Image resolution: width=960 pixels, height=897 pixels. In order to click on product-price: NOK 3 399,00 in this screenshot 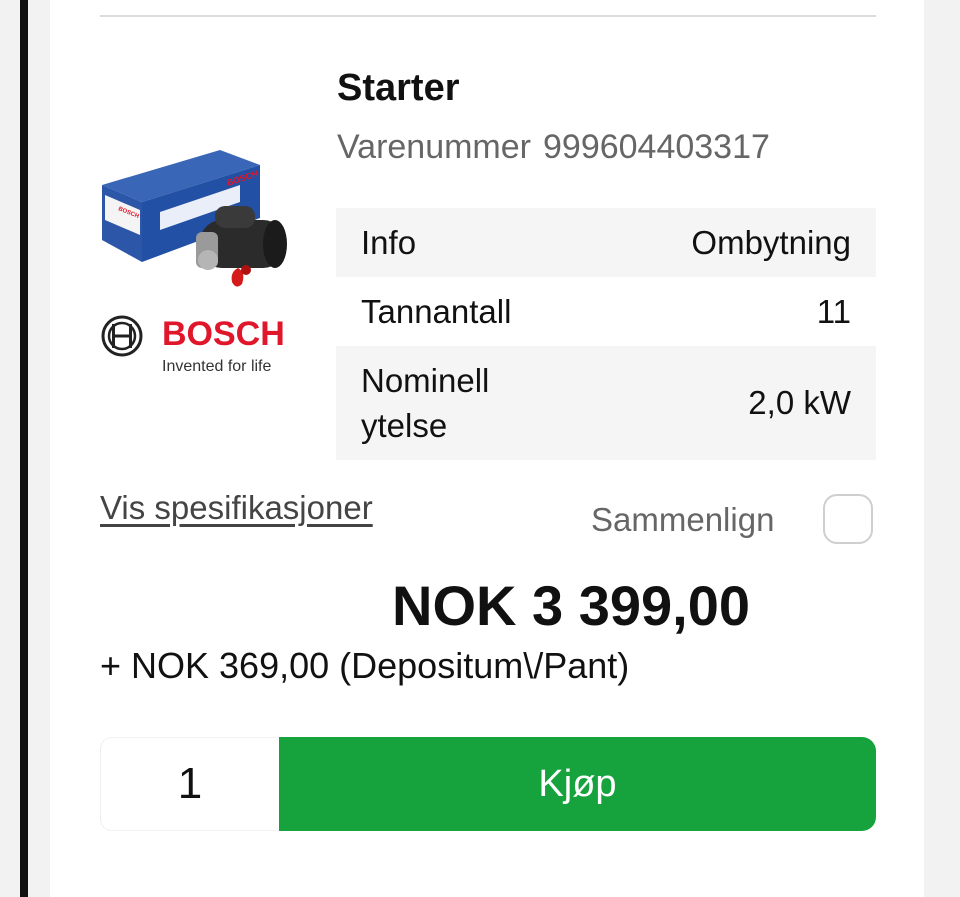, I will do `click(571, 605)`.